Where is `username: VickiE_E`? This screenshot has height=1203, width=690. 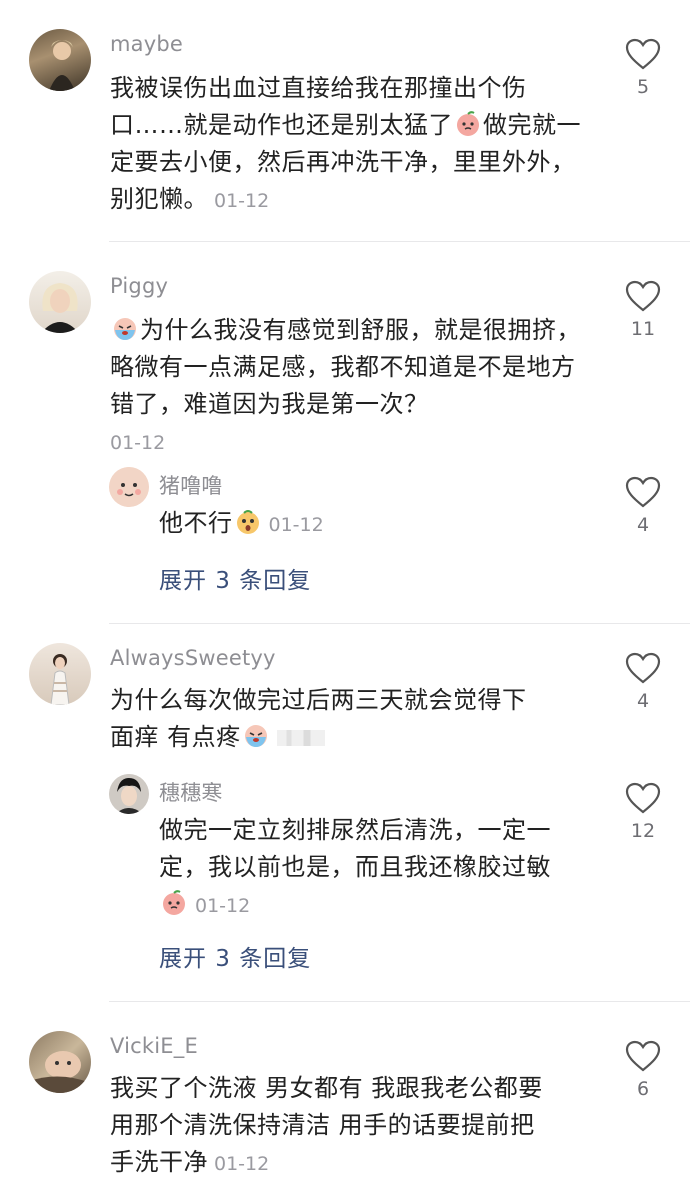 username: VickiE_E is located at coordinates (154, 1046).